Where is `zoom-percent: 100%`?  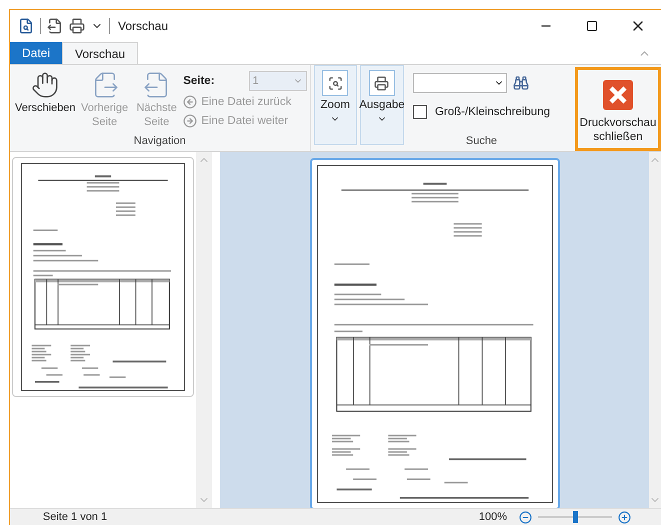 zoom-percent: 100% is located at coordinates (493, 517).